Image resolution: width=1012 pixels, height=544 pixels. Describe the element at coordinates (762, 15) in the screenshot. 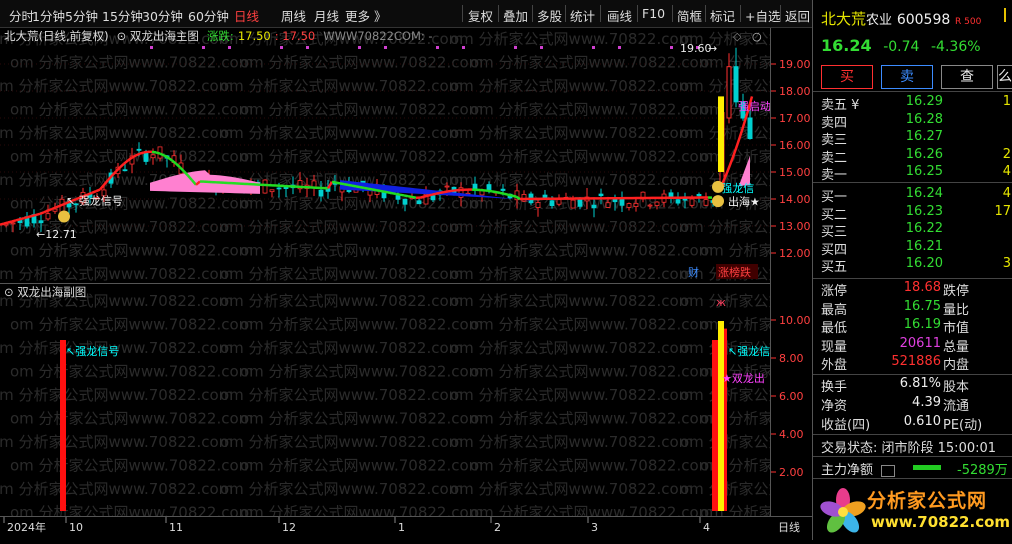

I see `tool-button-8: +自选` at that location.